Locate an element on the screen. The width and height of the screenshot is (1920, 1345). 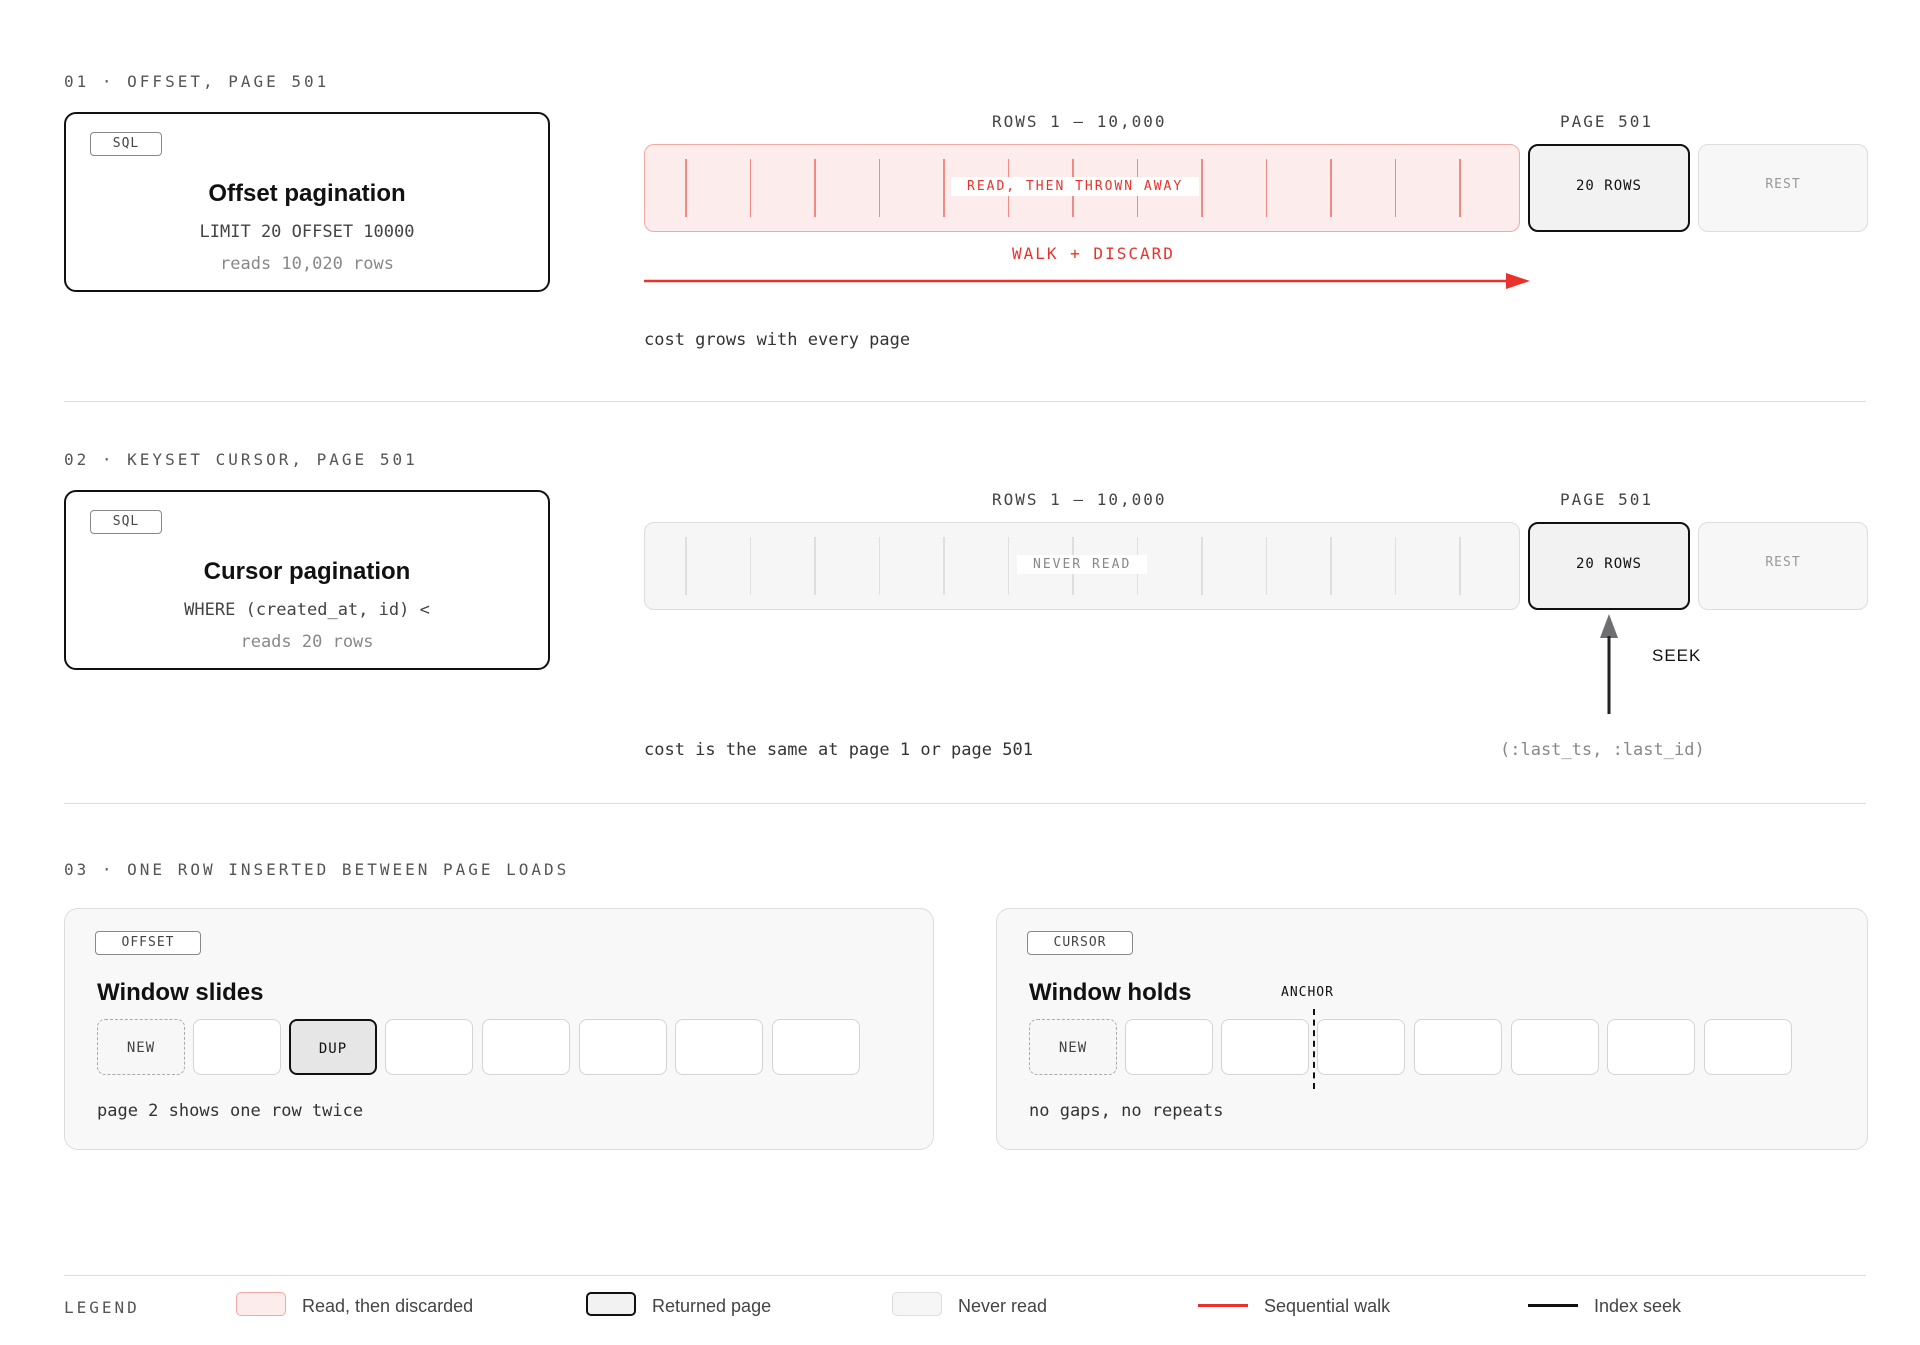
walk-label: WALK + DISCARD is located at coordinates (1093, 253).